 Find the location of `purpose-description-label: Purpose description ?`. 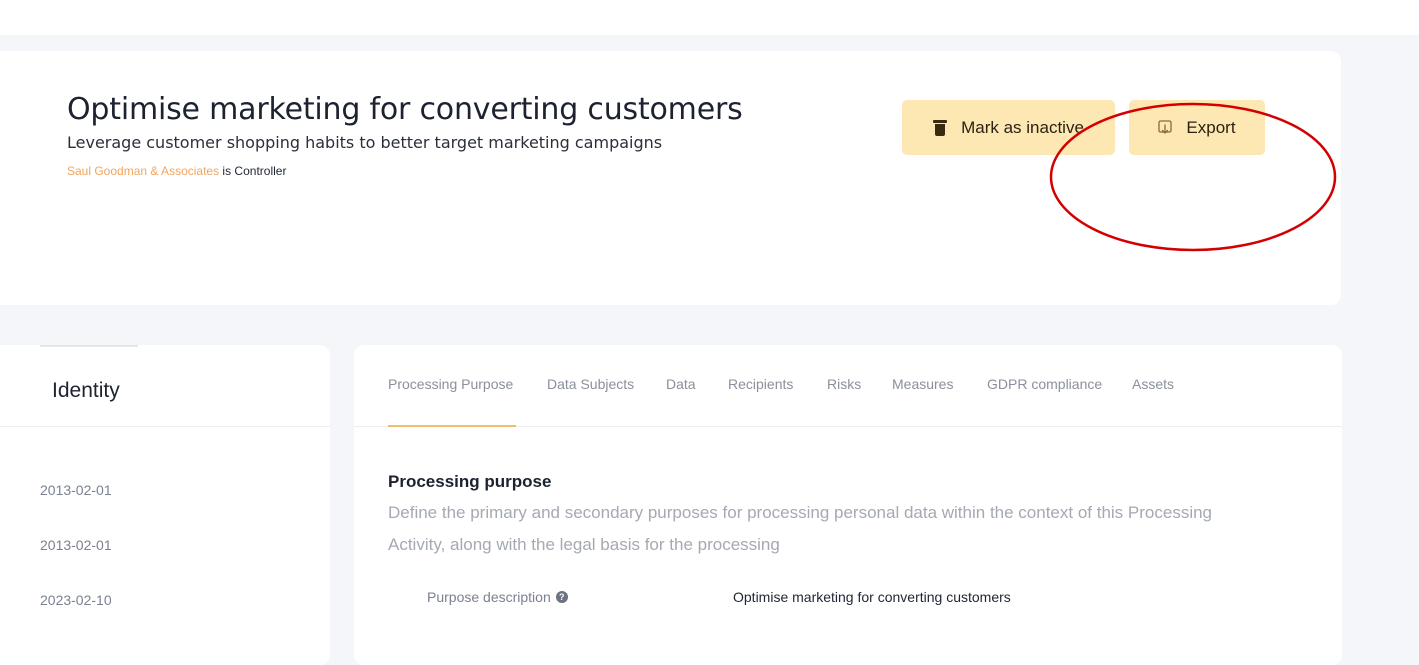

purpose-description-label: Purpose description ? is located at coordinates (497, 597).